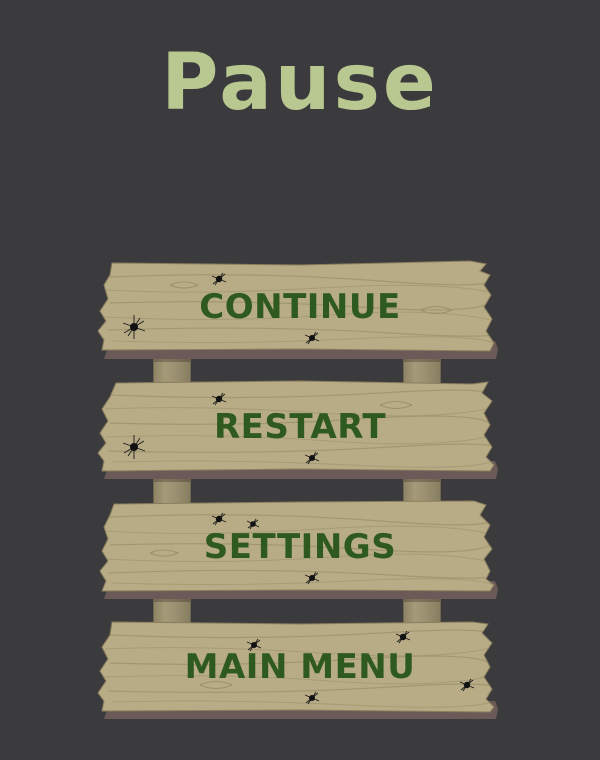 Image resolution: width=600 pixels, height=760 pixels. Describe the element at coordinates (300, 427) in the screenshot. I see `restart-label: RESTART` at that location.